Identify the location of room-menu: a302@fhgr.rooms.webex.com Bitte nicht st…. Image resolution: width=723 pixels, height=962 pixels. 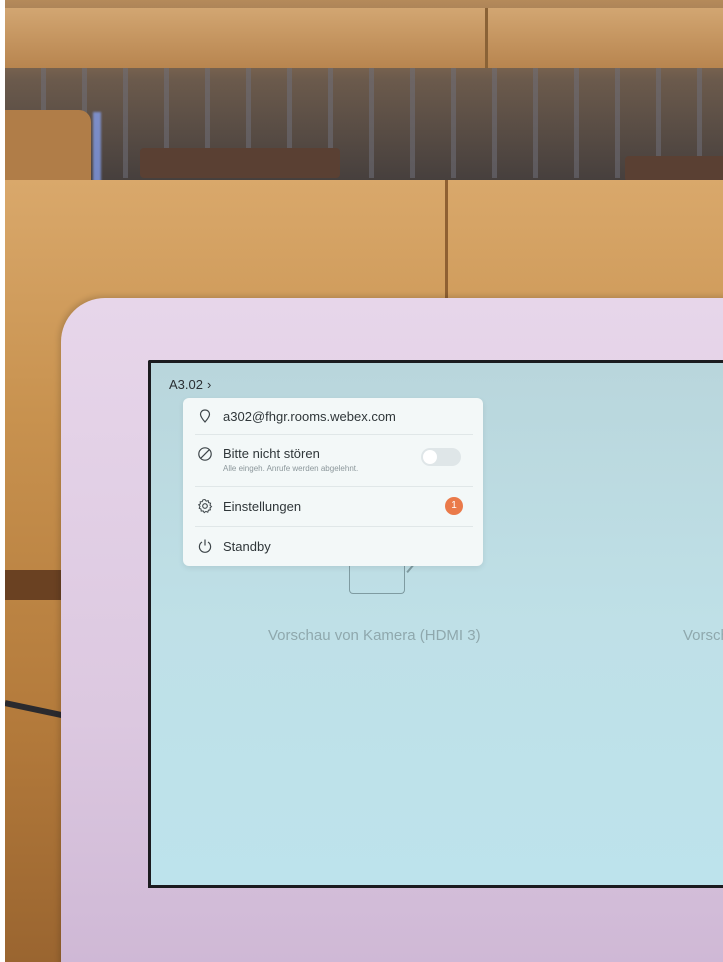
(333, 482).